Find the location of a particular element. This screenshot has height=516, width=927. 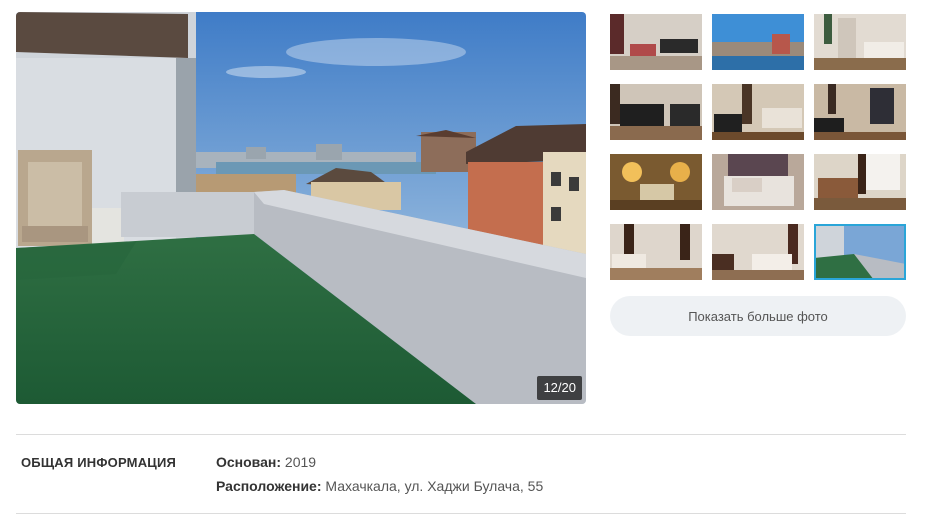

thumbnail-bed-closeup is located at coordinates (758, 182).